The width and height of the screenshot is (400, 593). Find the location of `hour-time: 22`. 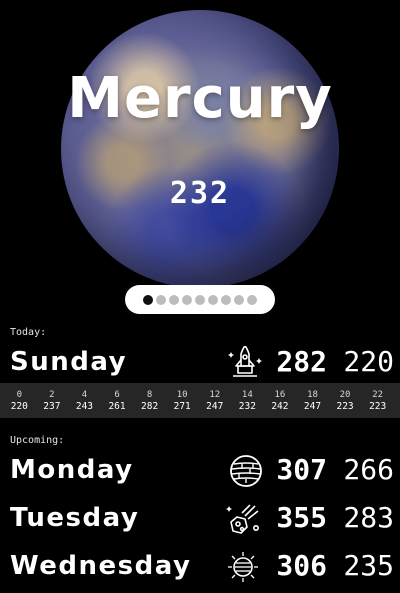

hour-time: 22 is located at coordinates (378, 395).